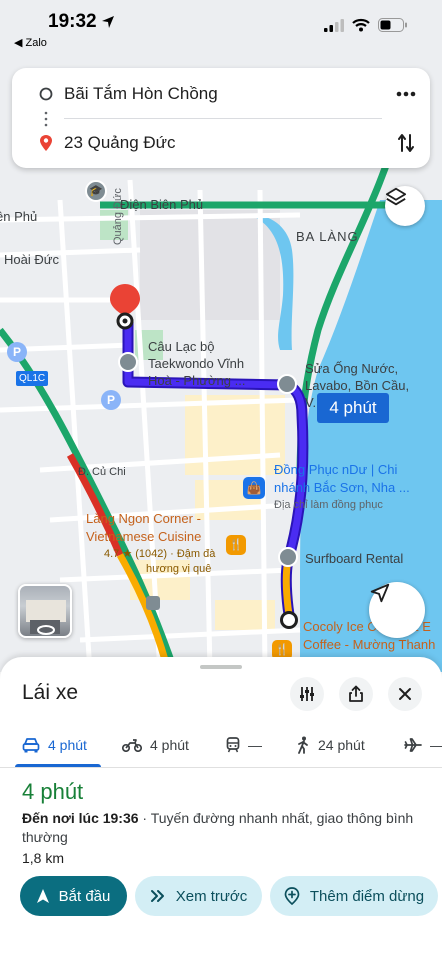 The height and width of the screenshot is (960, 442). What do you see at coordinates (221, 94) in the screenshot?
I see `origin-row: Bãi Tắm Hòn Chồng` at bounding box center [221, 94].